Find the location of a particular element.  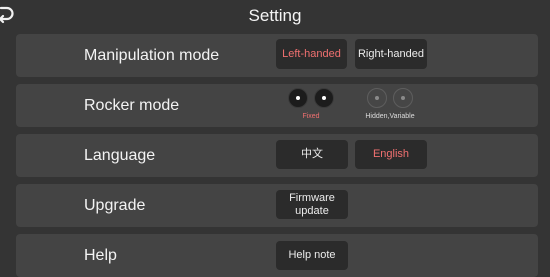

help-row: Help Help note is located at coordinates (277, 255).